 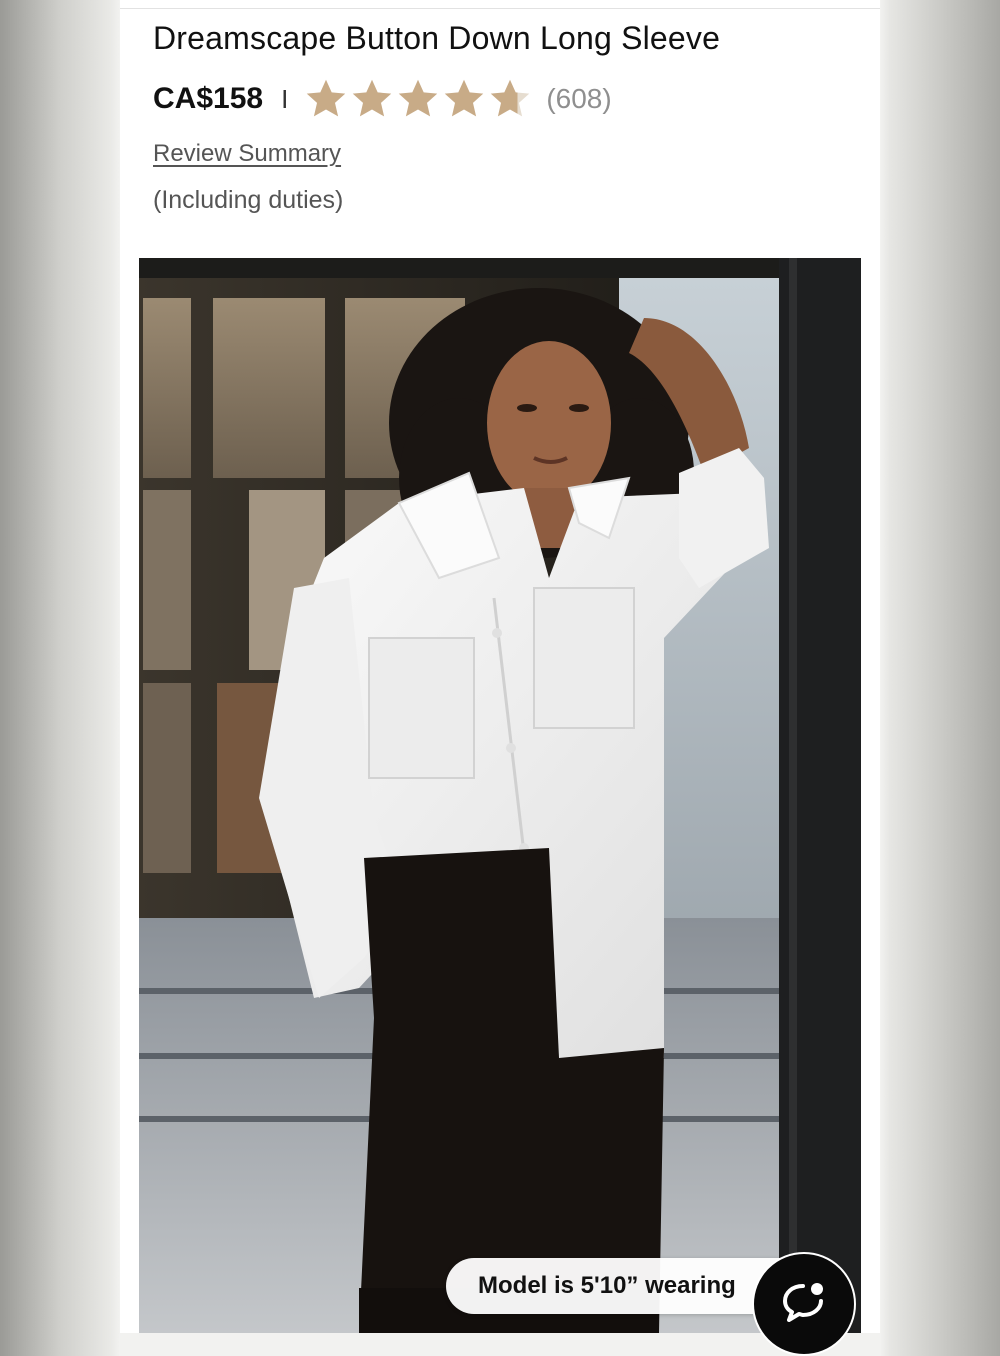 I want to click on chat-button, so click(x=804, y=1304).